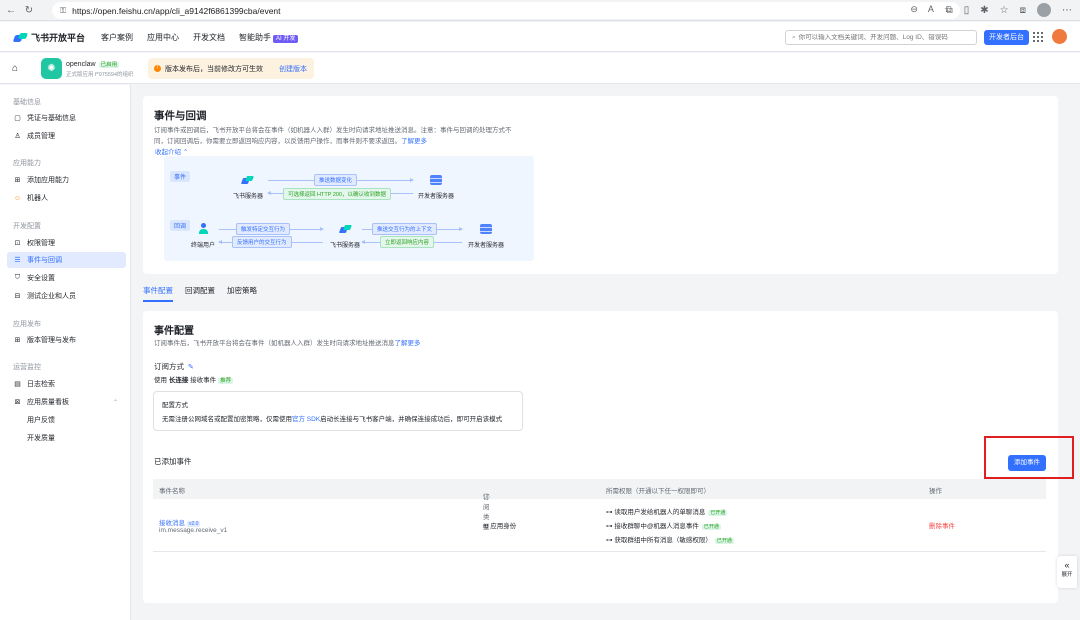 This screenshot has height=620, width=1080. Describe the element at coordinates (263, 229) in the screenshot. I see `trigger-label: 触发特定交互行为` at that location.